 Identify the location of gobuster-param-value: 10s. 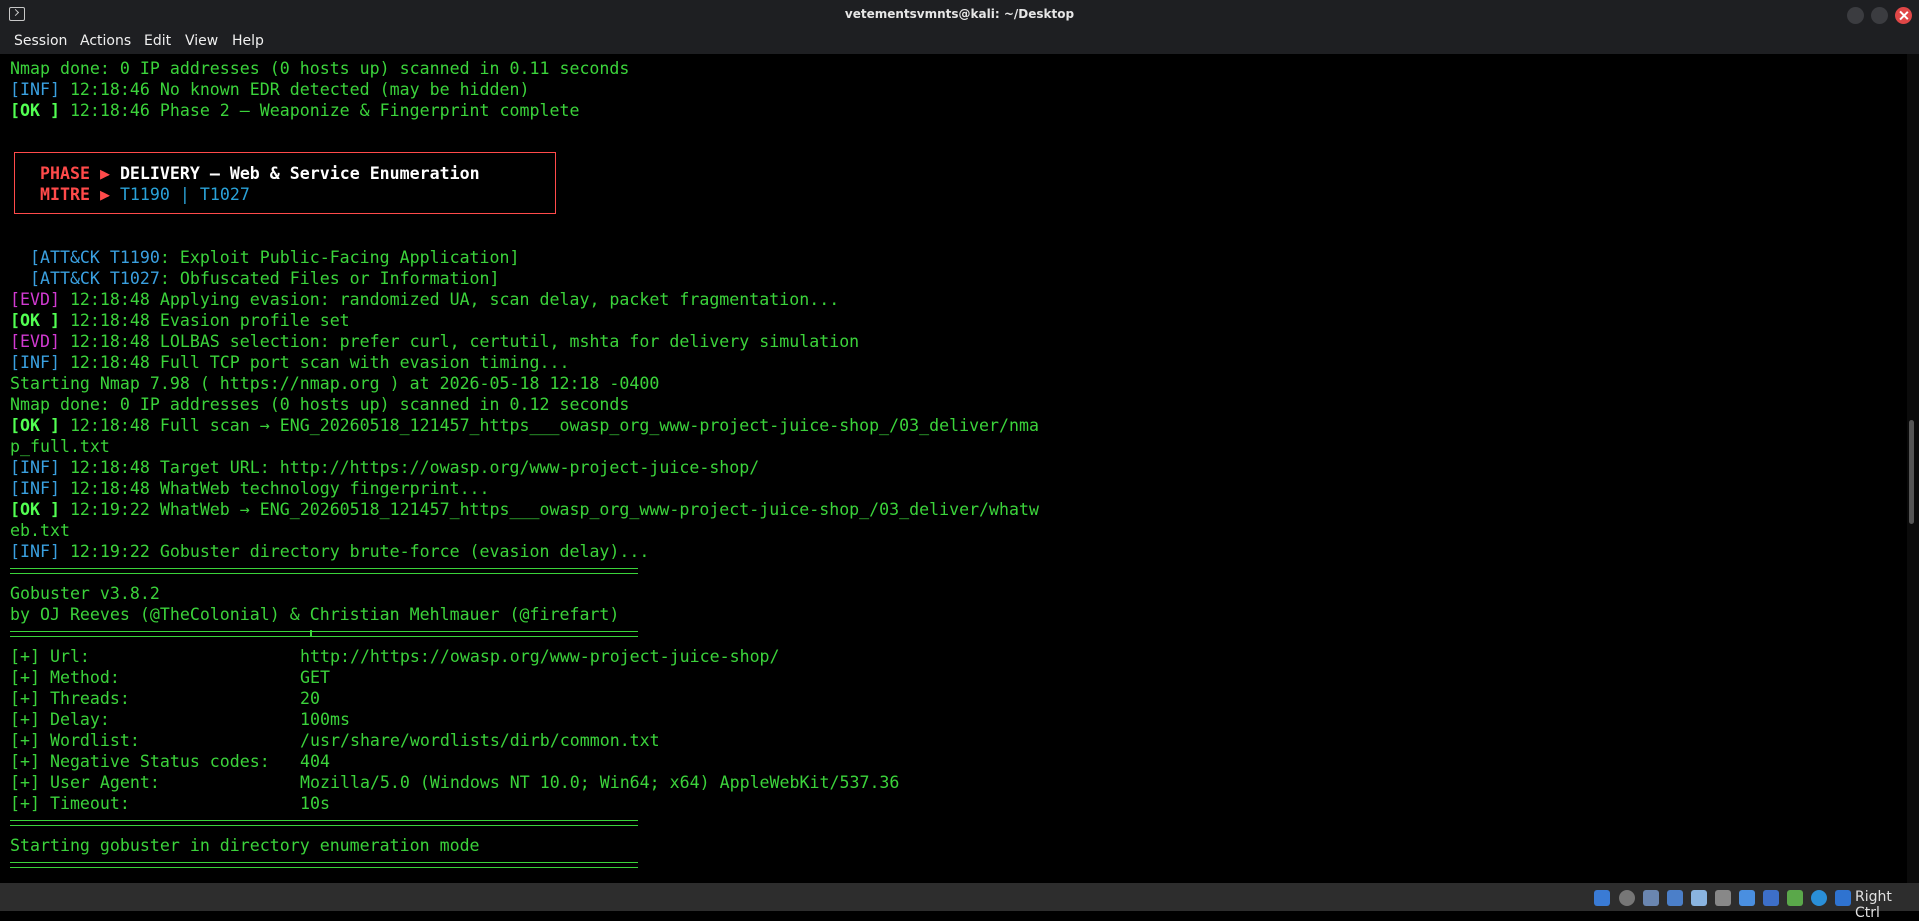
(315, 803).